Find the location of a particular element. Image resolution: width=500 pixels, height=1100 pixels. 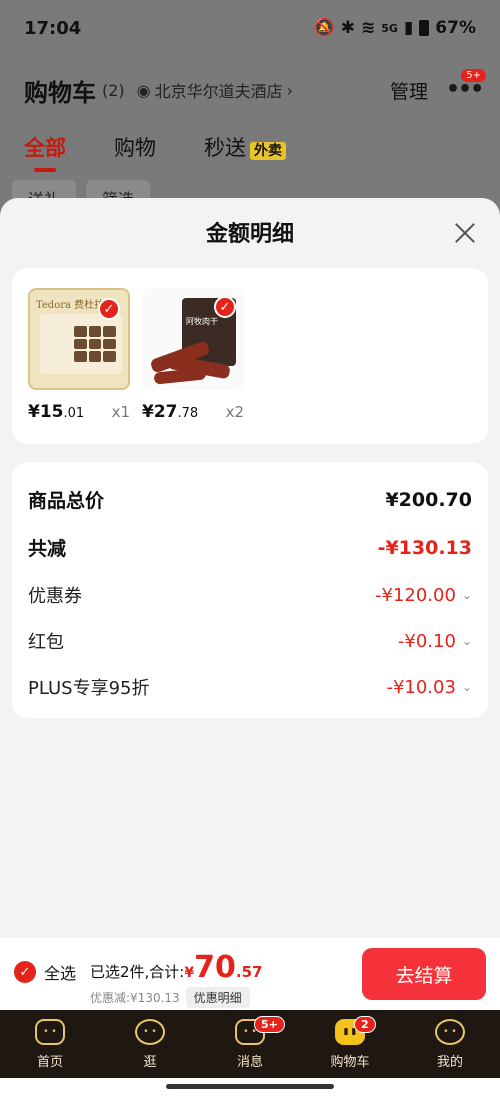

product-meta: ¥27.78 x2 is located at coordinates (193, 412).